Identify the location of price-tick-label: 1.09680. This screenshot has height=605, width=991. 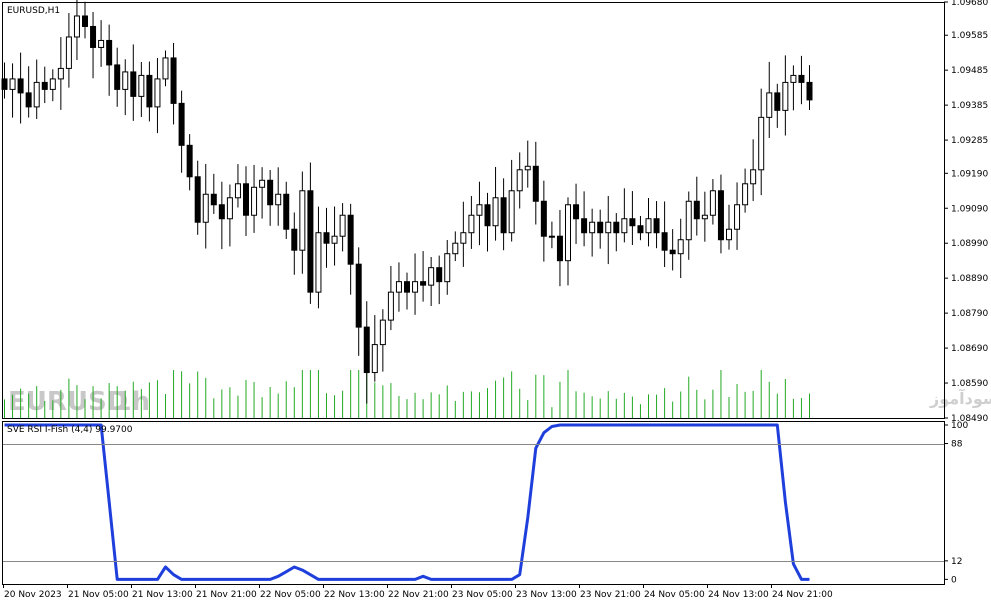
(969, 4).